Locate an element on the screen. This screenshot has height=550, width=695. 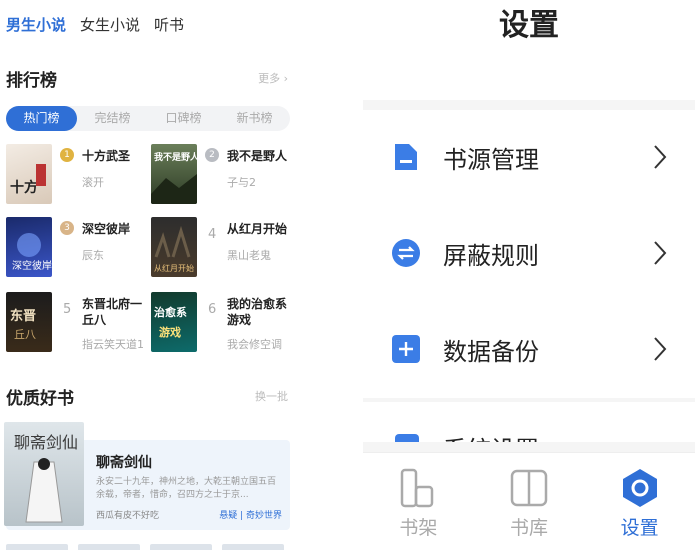
book-author: 辰东 is located at coordinates (93, 255).